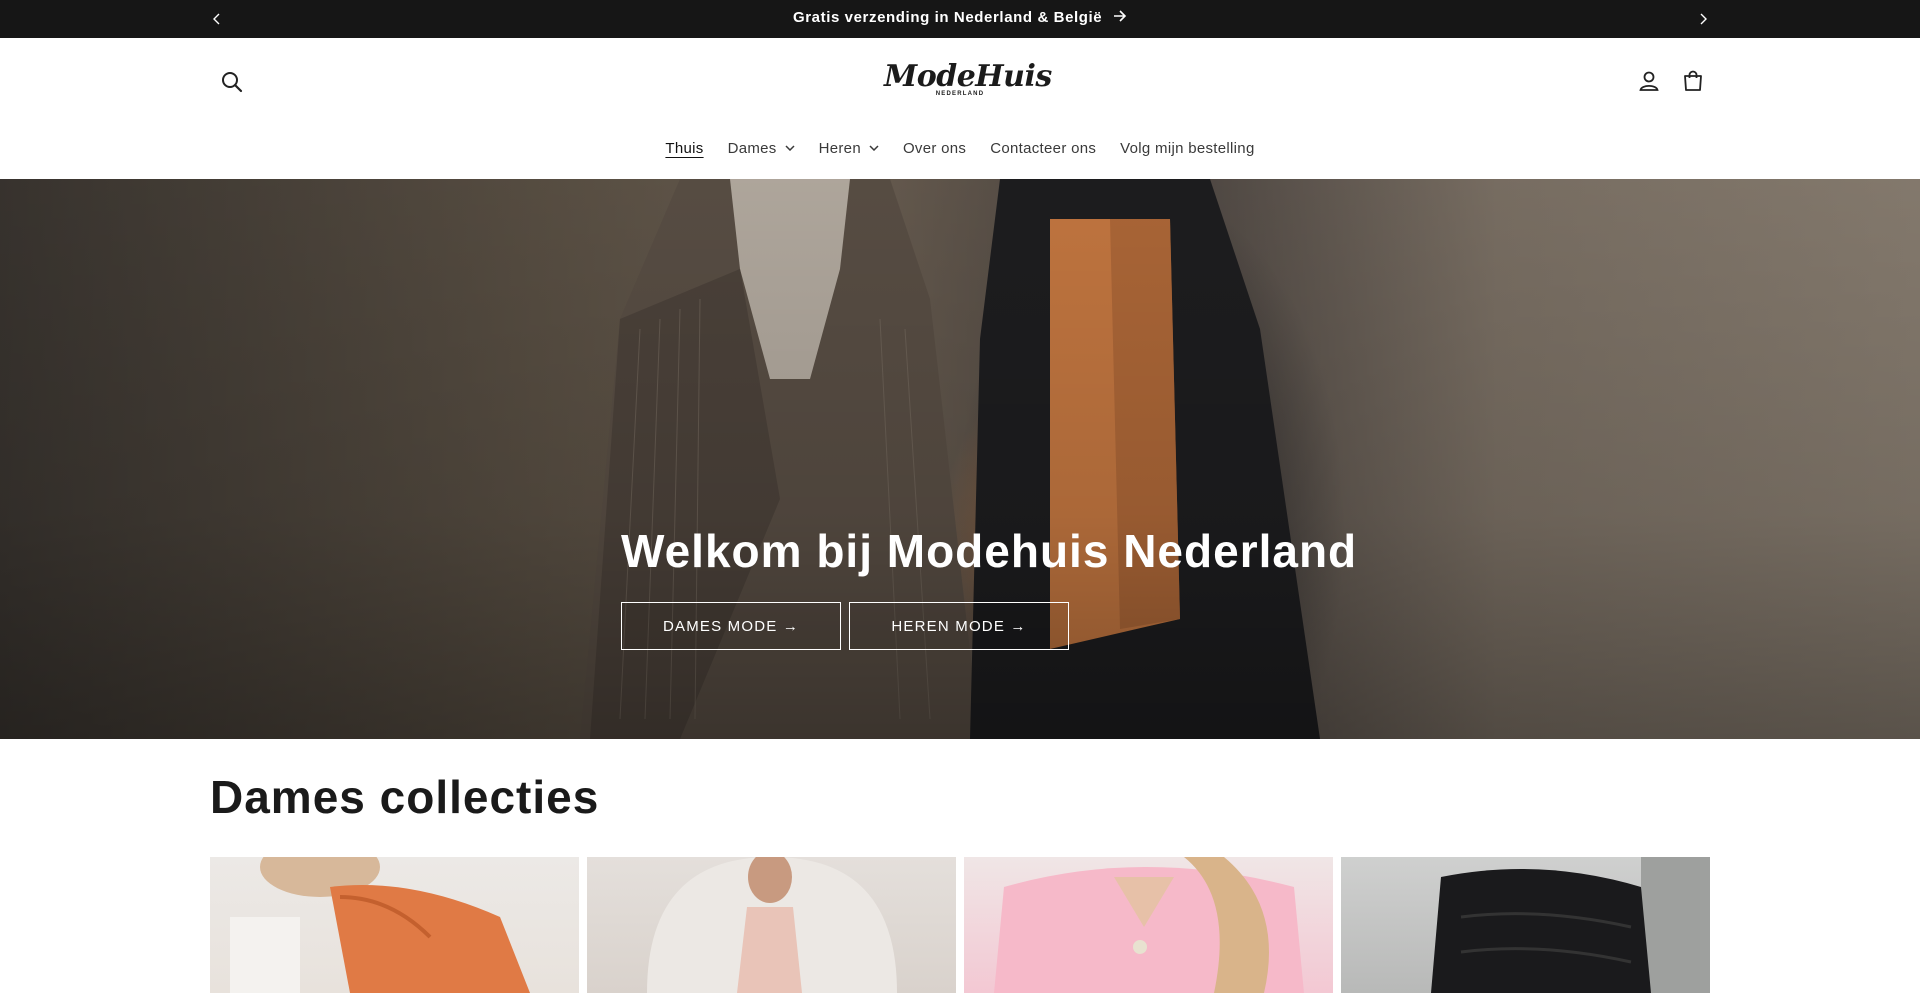  I want to click on nav-item-label: Contacteer ons, so click(1043, 148).